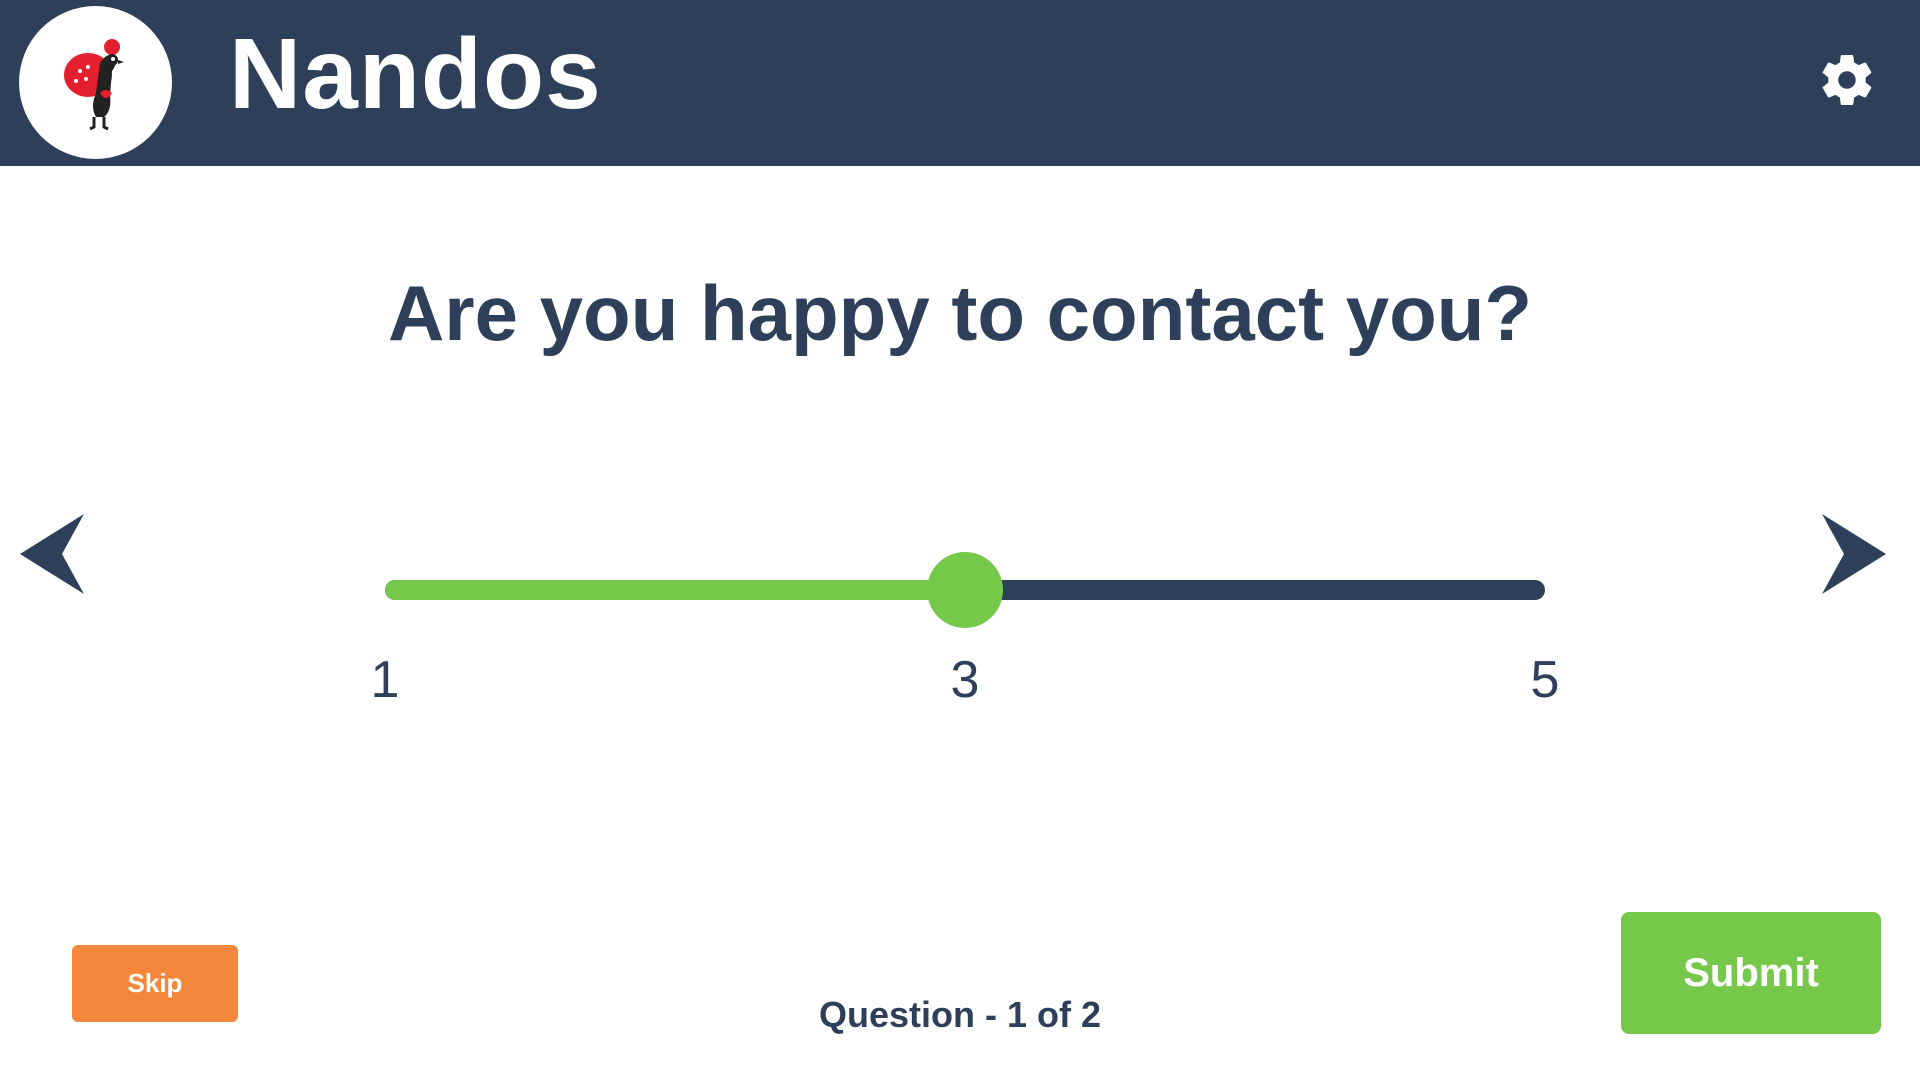 The width and height of the screenshot is (1920, 1080). Describe the element at coordinates (1853, 554) in the screenshot. I see `chevron-right-icon` at that location.